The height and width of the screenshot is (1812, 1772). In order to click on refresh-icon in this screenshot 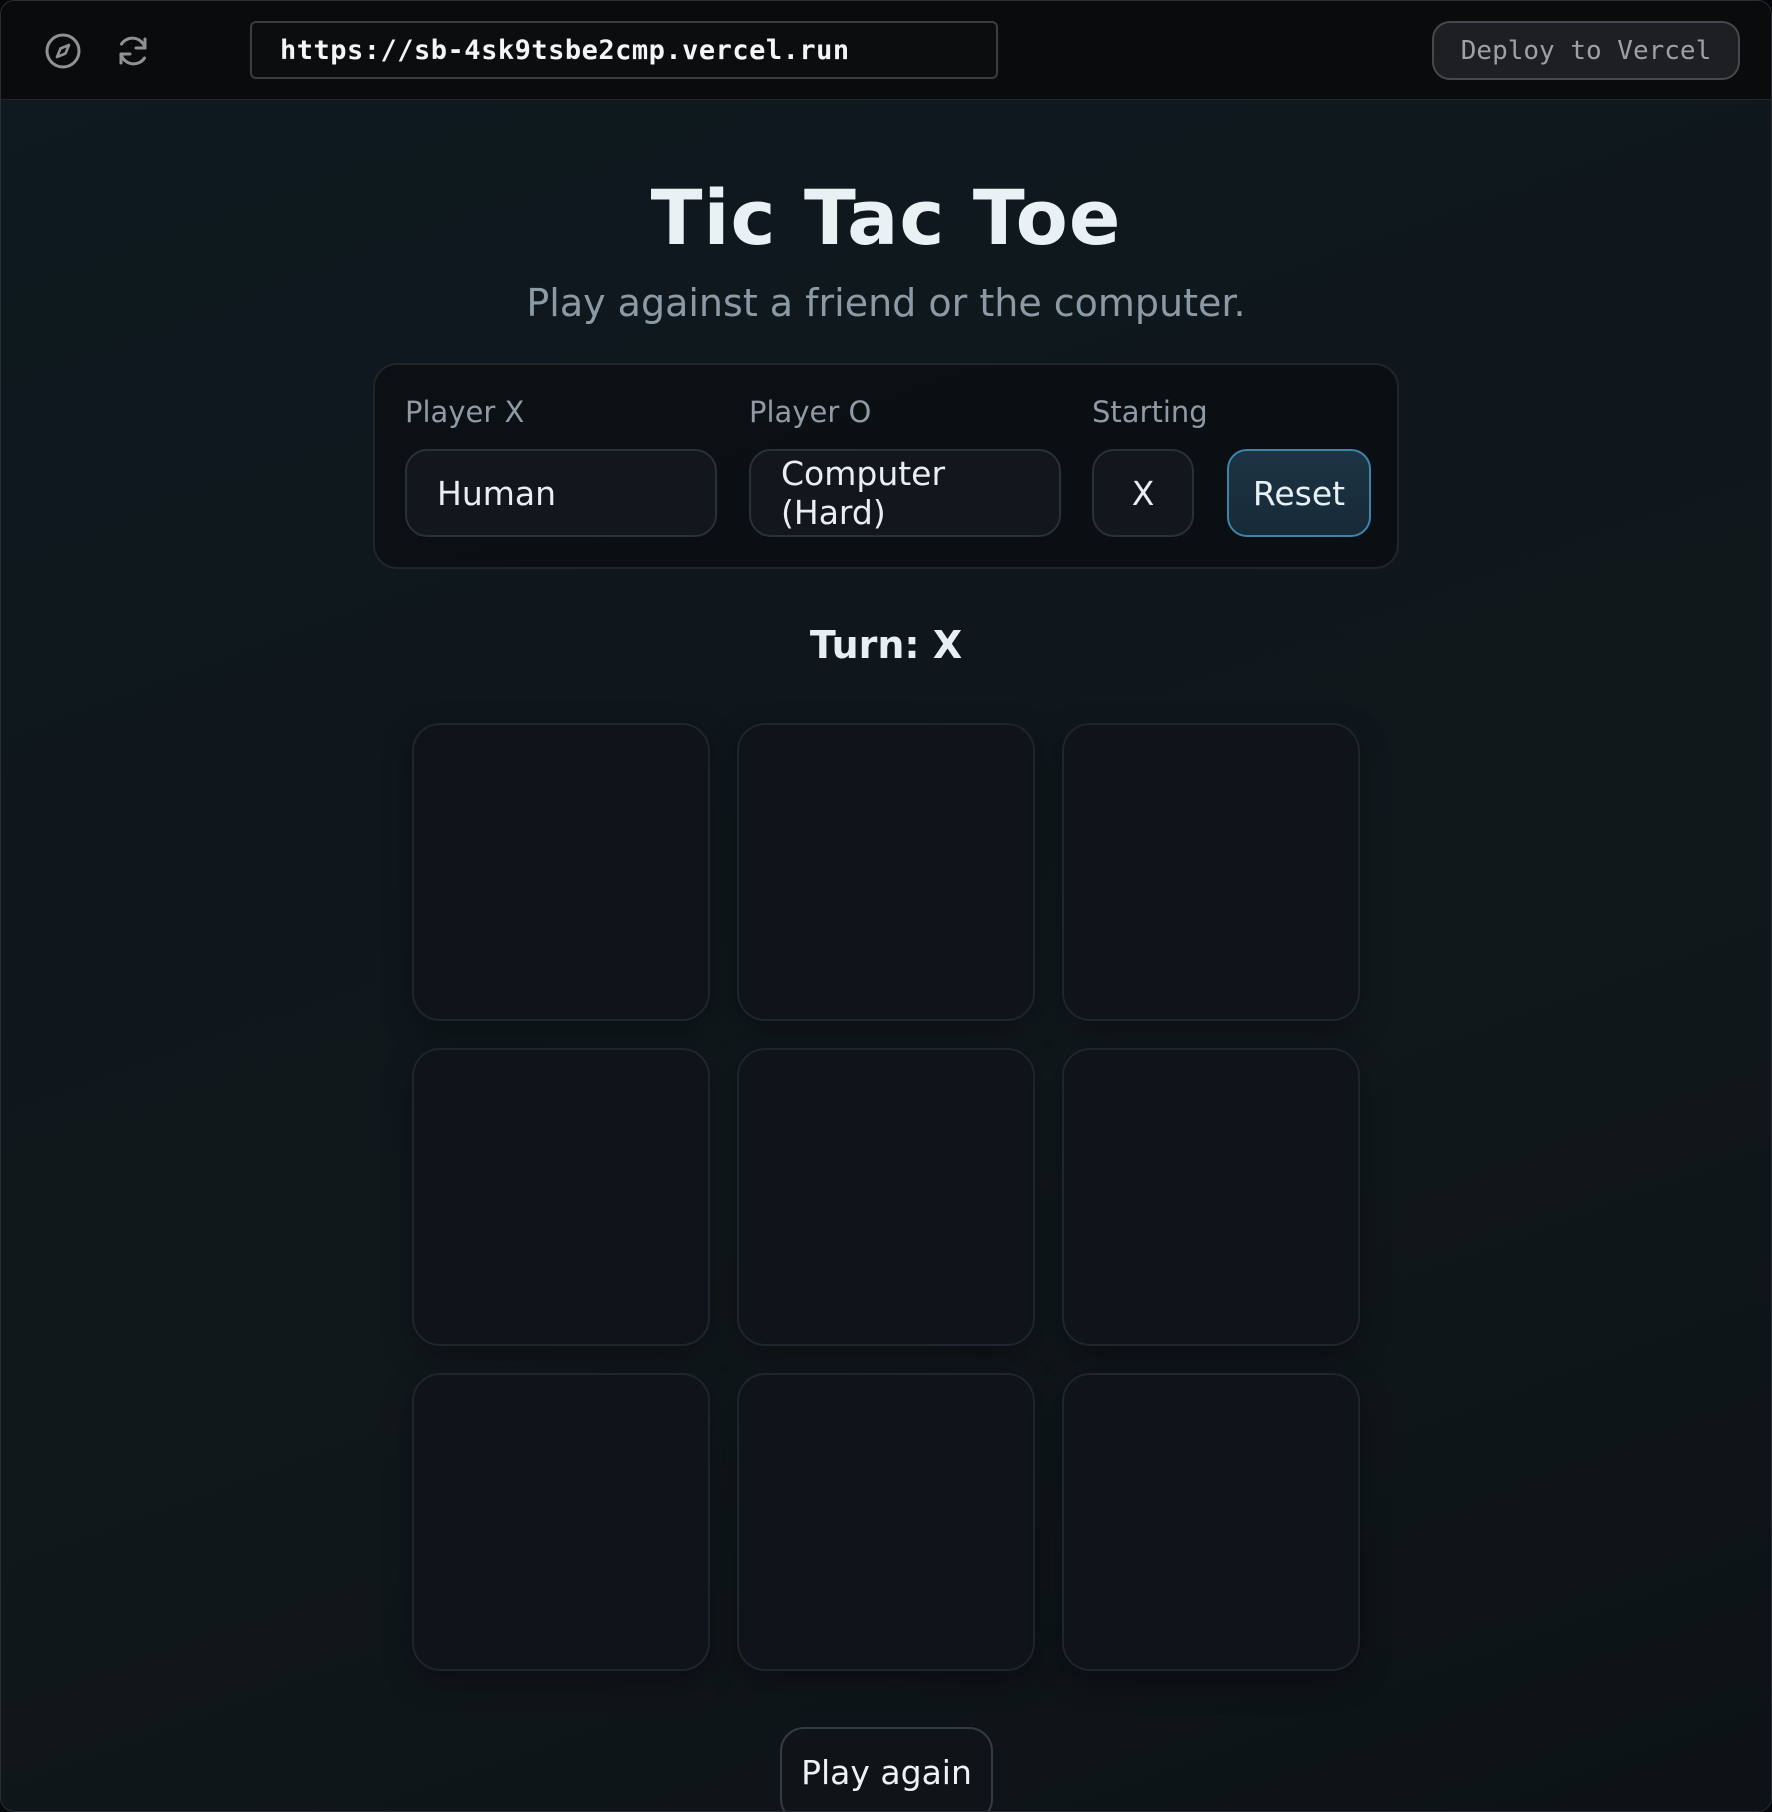, I will do `click(133, 51)`.